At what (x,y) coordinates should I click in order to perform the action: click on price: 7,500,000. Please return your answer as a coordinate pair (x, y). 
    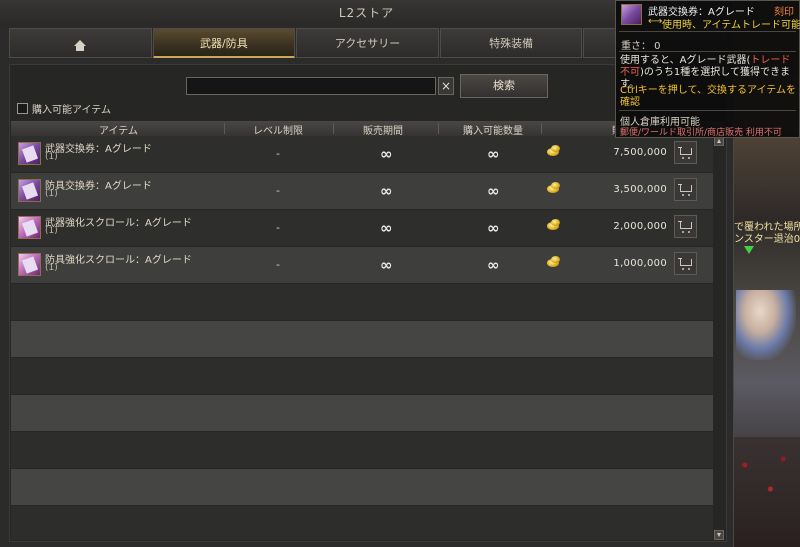
    Looking at the image, I should click on (640, 152).